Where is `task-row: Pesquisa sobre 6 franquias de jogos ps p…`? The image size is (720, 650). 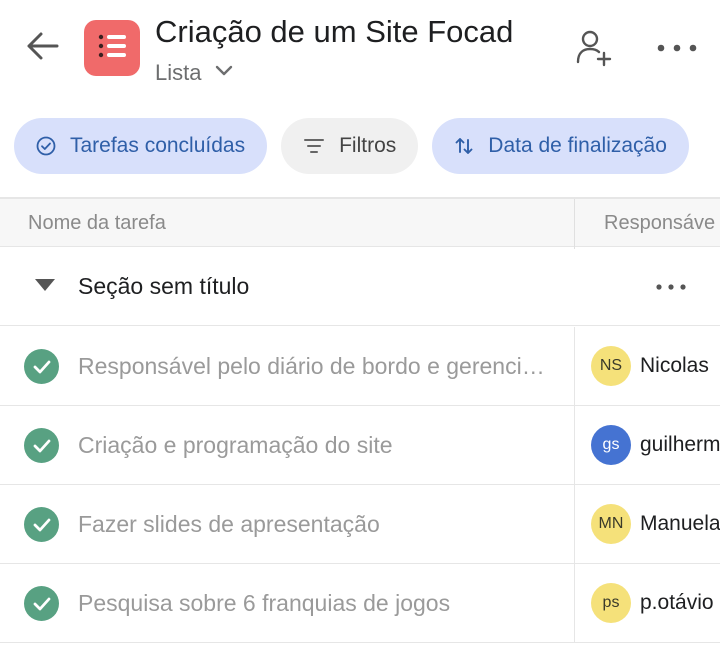
task-row: Pesquisa sobre 6 franquias de jogos ps p… is located at coordinates (360, 603).